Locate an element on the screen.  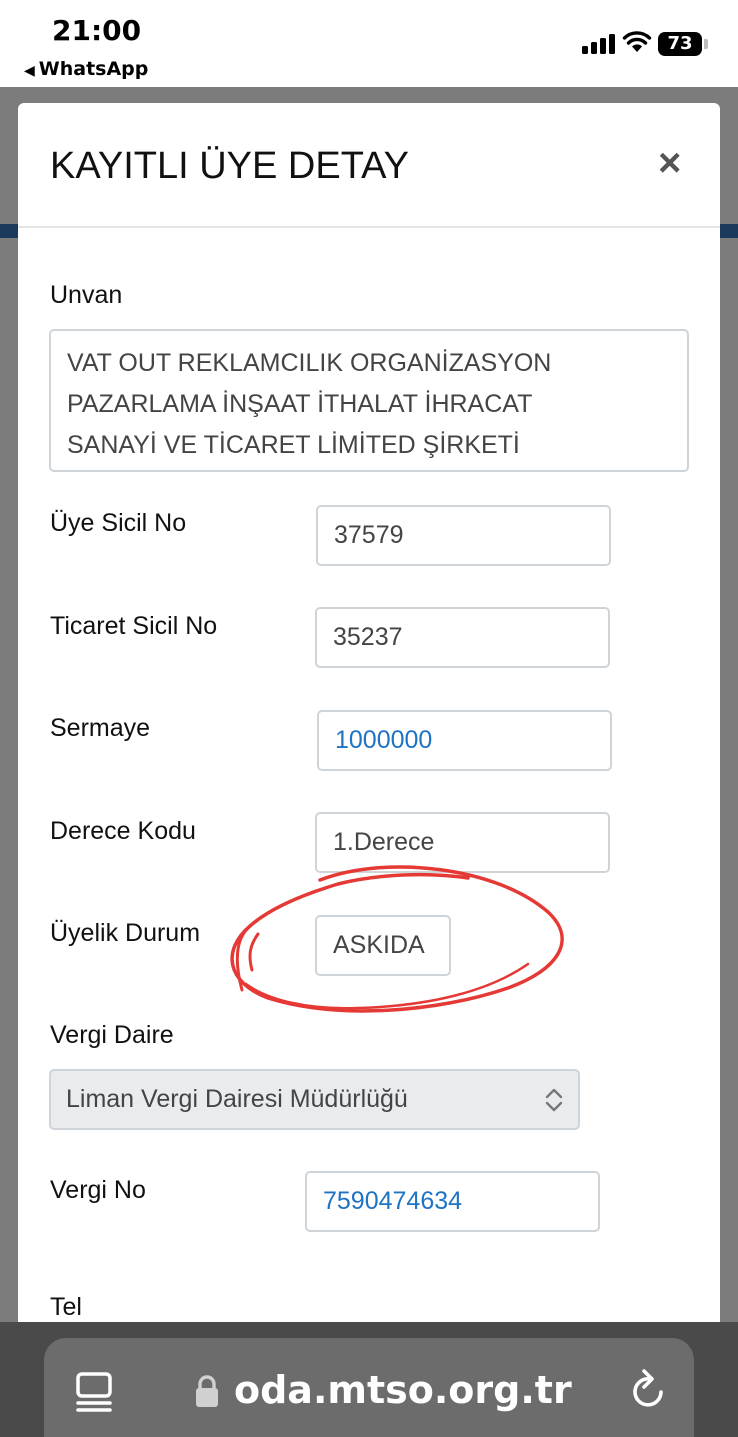
uyelik-durum-label: Üyelik Durum is located at coordinates (125, 933).